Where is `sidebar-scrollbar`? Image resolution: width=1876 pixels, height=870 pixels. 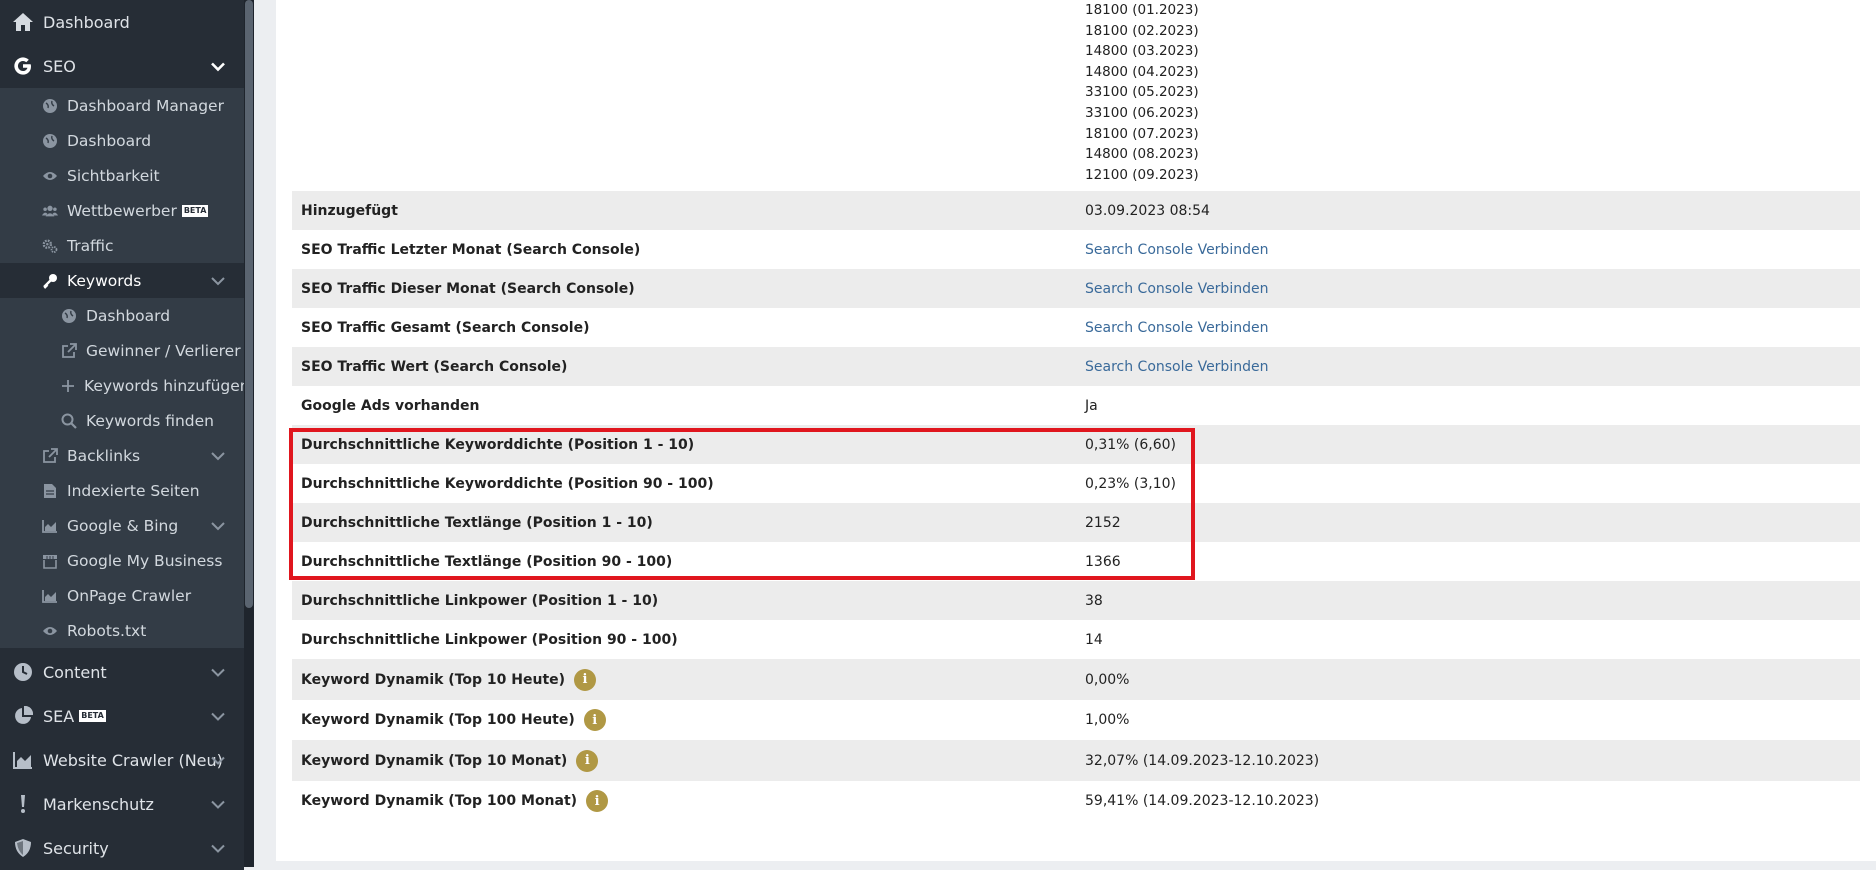
sidebar-scrollbar is located at coordinates (249, 433).